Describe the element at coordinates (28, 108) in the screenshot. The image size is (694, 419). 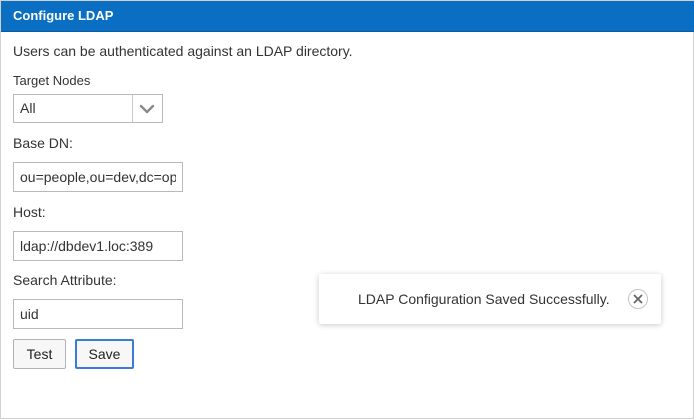
I see `target-nodes-selected-value: All` at that location.